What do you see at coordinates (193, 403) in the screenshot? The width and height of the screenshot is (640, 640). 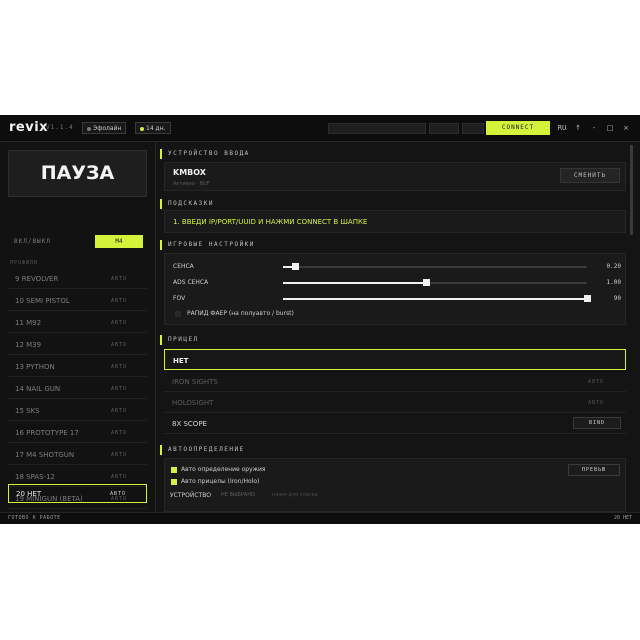 I see `scope-name: HOLOSIGHT` at bounding box center [193, 403].